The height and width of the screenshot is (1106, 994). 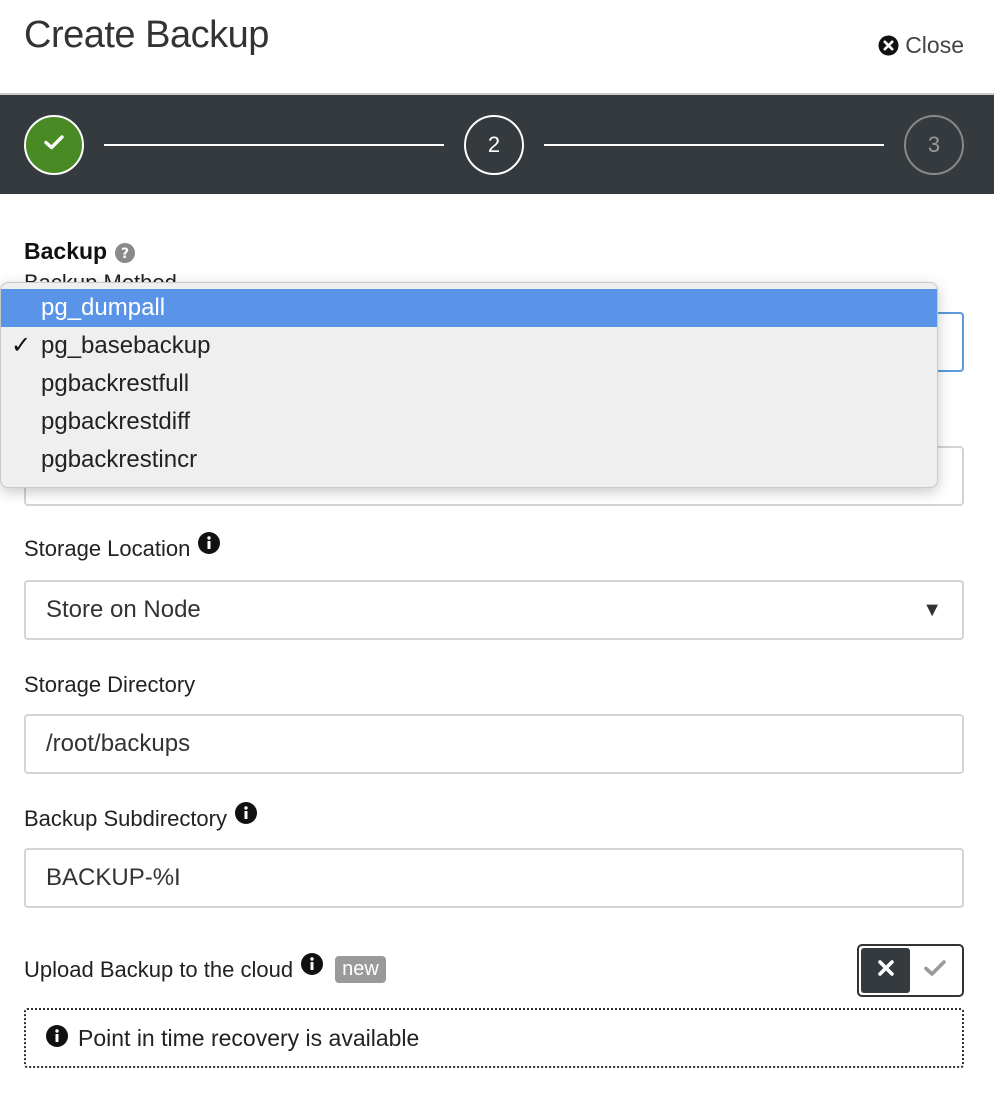 I want to click on dialog-title: Create Backup, so click(x=146, y=35).